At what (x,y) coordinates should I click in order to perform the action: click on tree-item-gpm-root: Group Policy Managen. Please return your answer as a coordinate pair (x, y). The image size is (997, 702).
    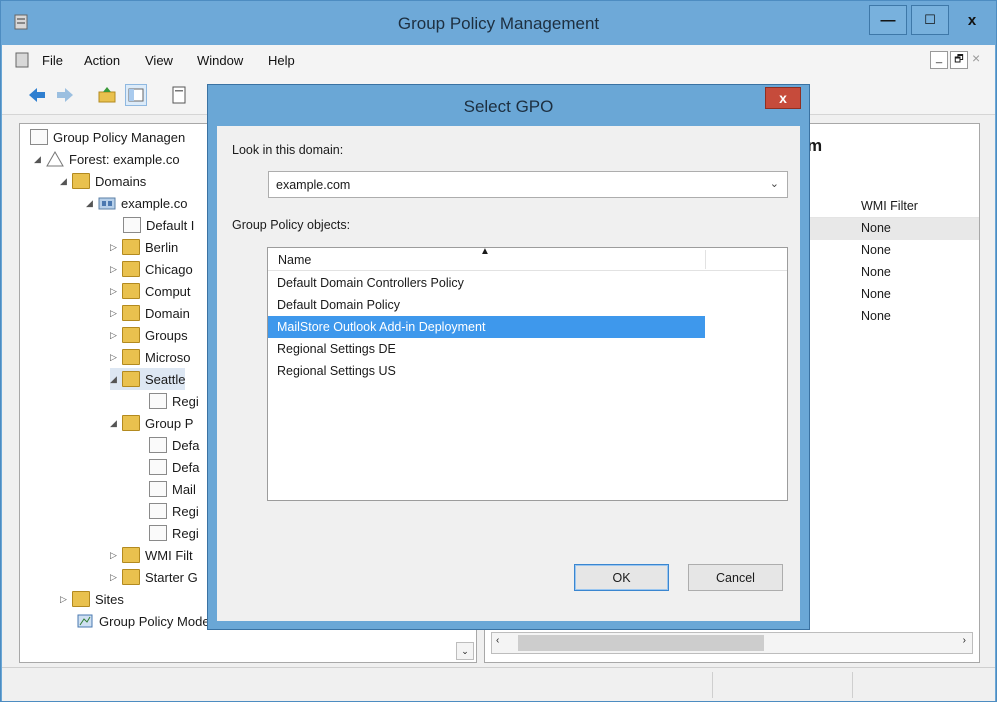
    Looking at the image, I should click on (107, 137).